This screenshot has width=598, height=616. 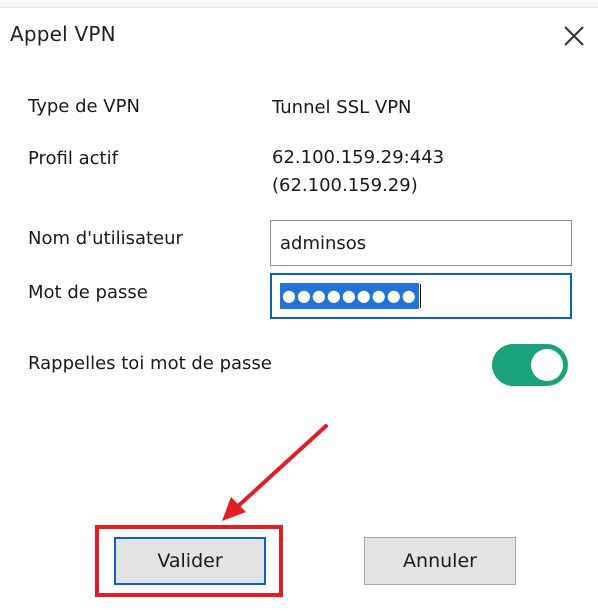 What do you see at coordinates (358, 157) in the screenshot?
I see `active-profile-value-address: 62.100.159.29:443` at bounding box center [358, 157].